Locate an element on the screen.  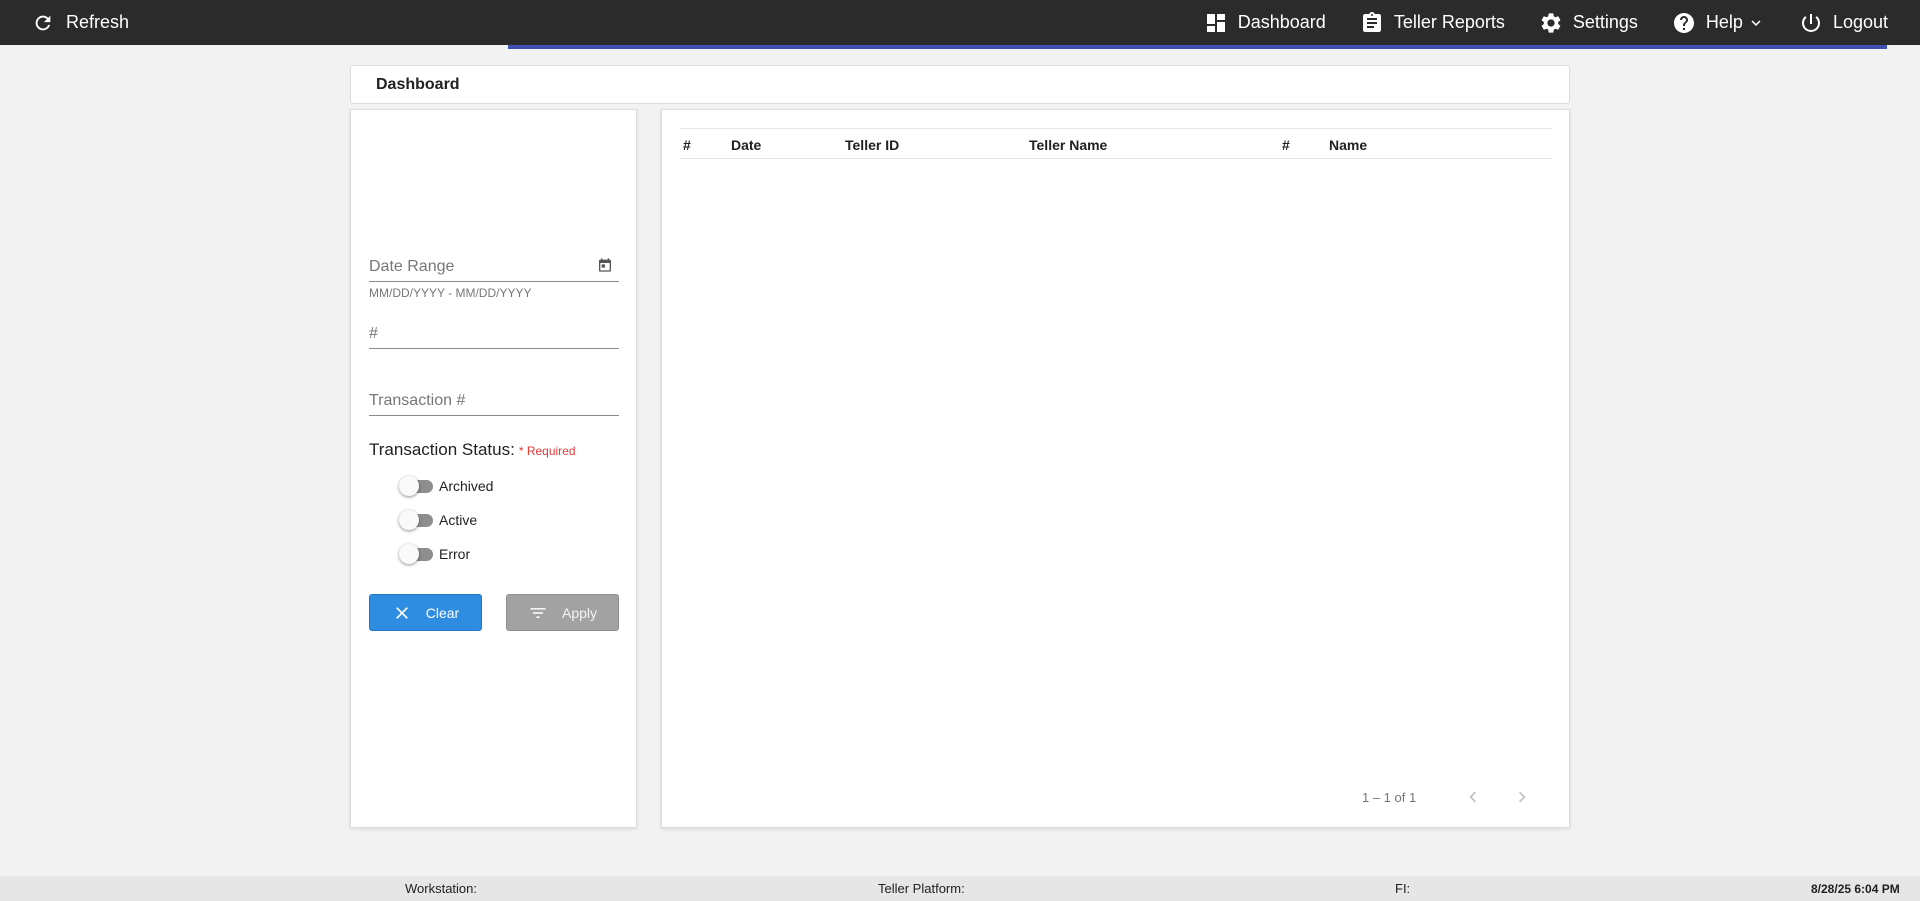
table-header: # Date Teller ID Teller Name # Name is located at coordinates (1116, 143).